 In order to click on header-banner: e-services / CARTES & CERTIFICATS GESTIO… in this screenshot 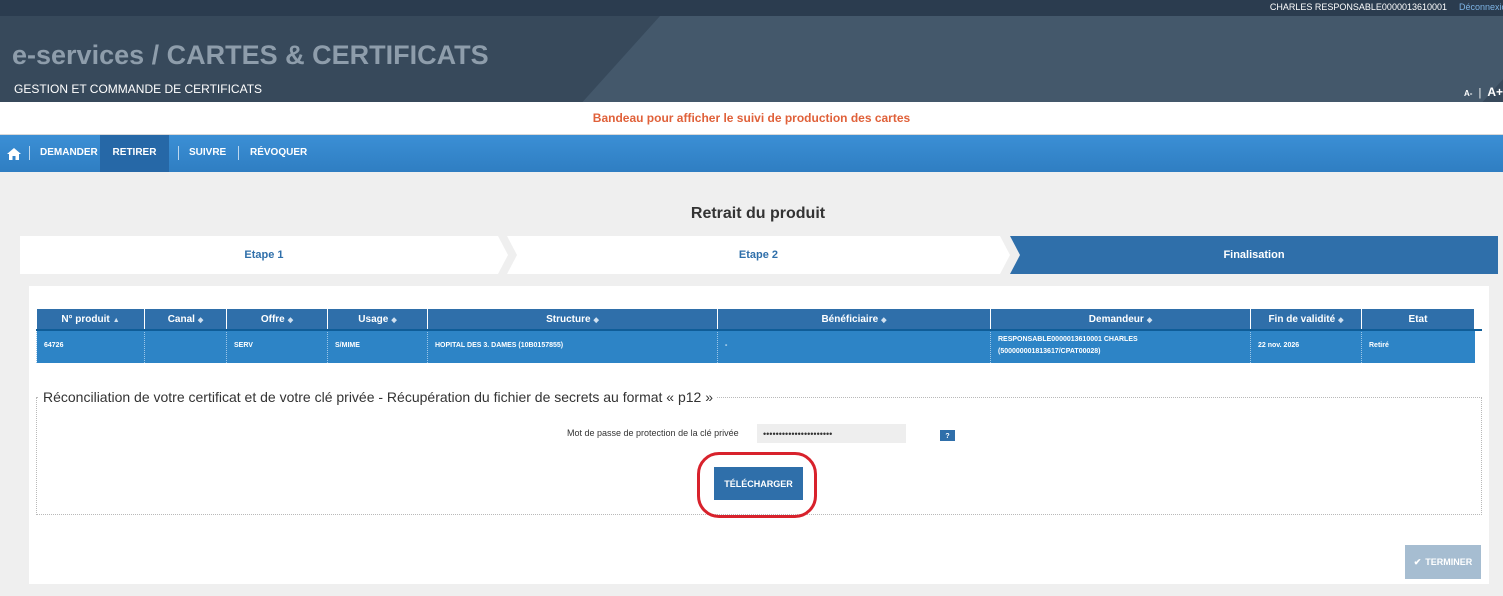, I will do `click(751, 59)`.